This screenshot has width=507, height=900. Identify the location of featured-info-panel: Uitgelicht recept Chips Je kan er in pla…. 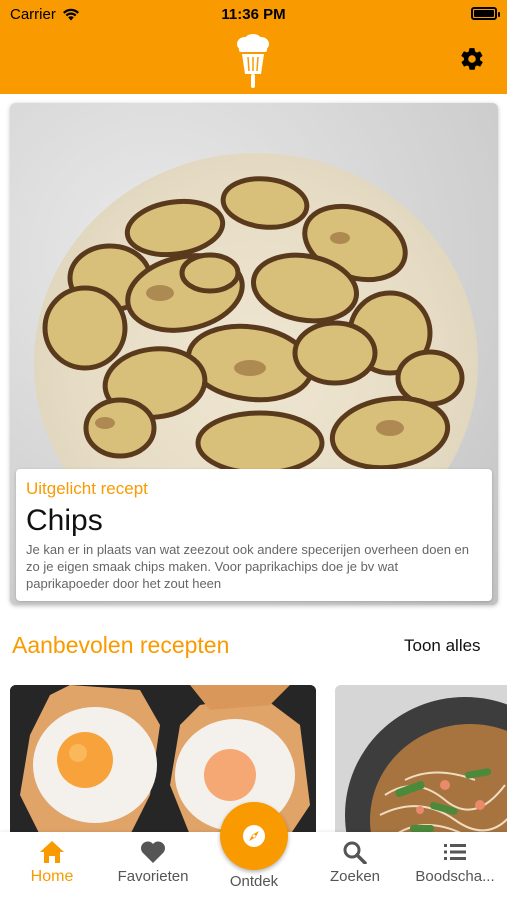
(254, 535).